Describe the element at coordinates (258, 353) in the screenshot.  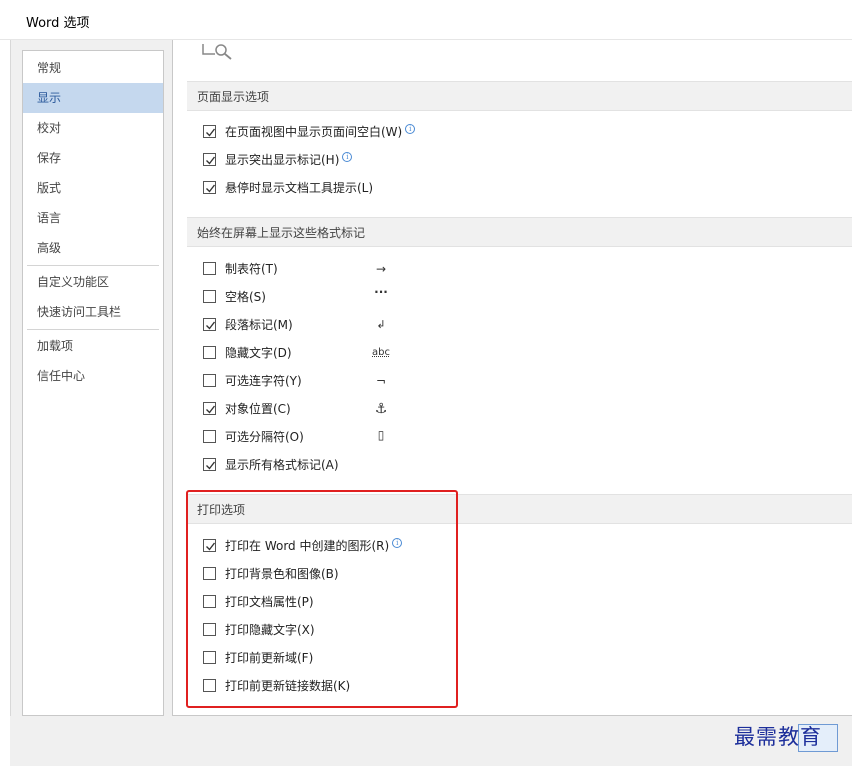
I see `label-hidden-text: 隐藏文字(D)` at that location.